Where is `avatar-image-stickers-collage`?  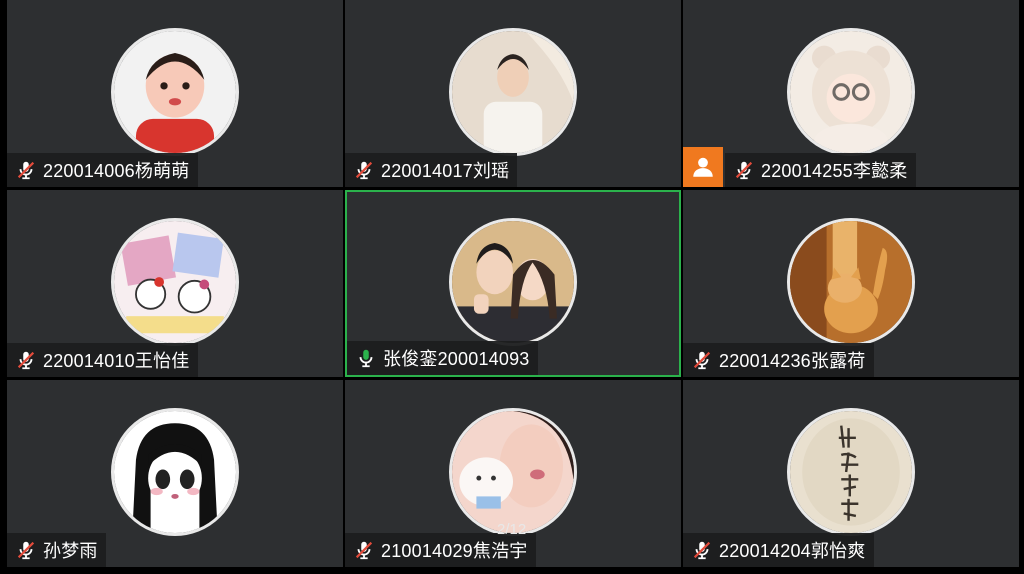
avatar-image-stickers-collage is located at coordinates (175, 282).